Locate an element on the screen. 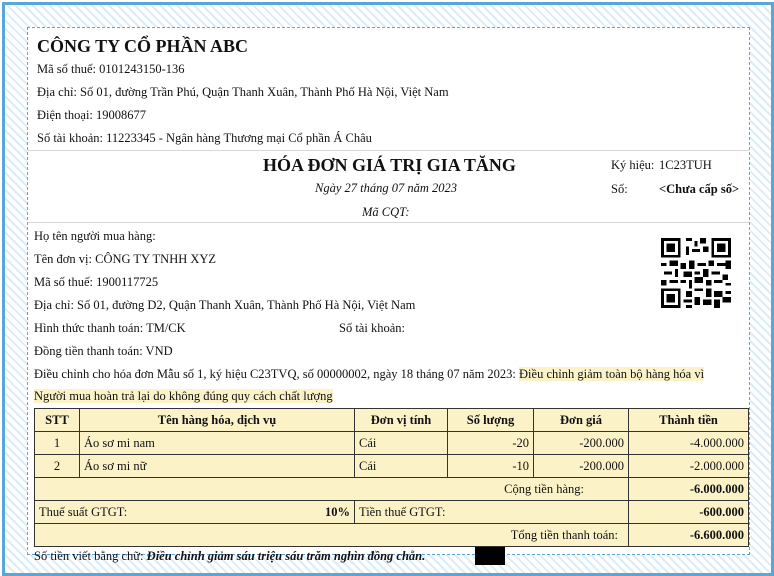 This screenshot has height=576, width=774. cell-stt: 1 is located at coordinates (57, 443).